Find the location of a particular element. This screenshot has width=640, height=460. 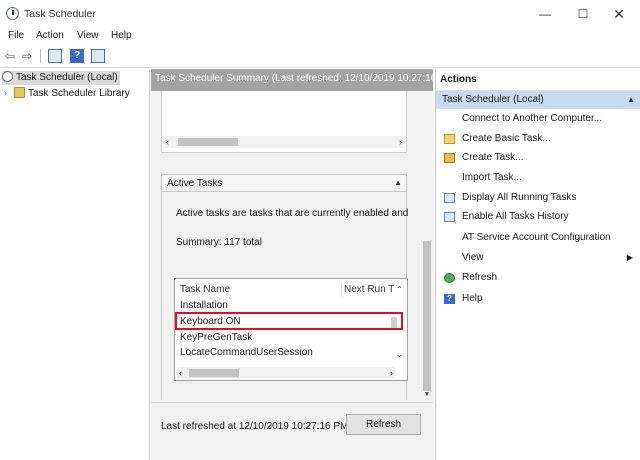

tree-item-task-scheduler-library: › Task Scheduler Library is located at coordinates (67, 94).